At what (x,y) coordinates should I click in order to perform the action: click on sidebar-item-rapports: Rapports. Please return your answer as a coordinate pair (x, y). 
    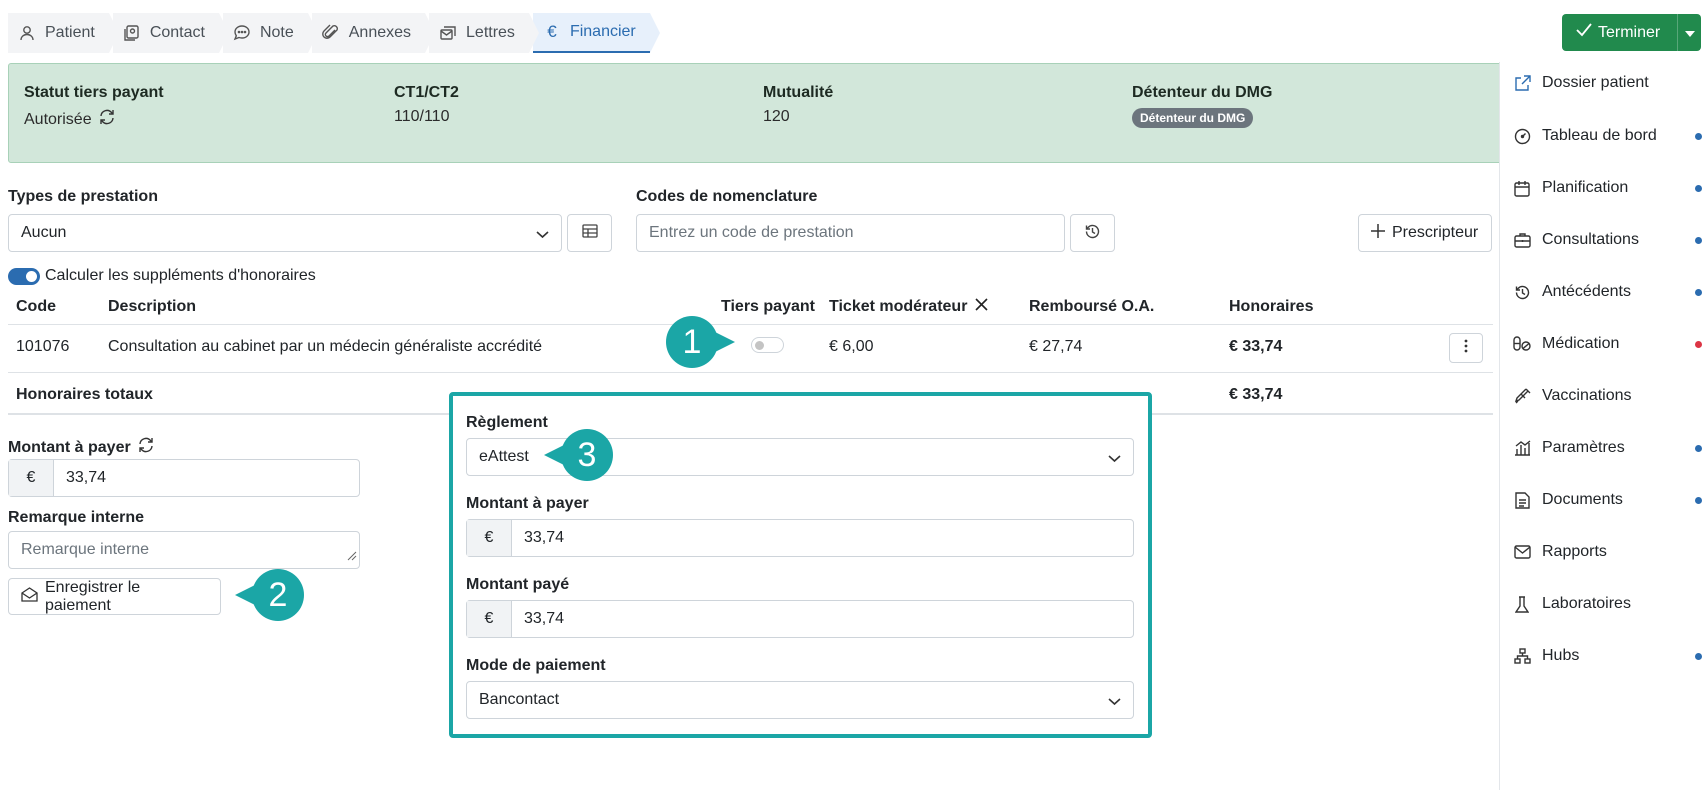
    Looking at the image, I should click on (1607, 552).